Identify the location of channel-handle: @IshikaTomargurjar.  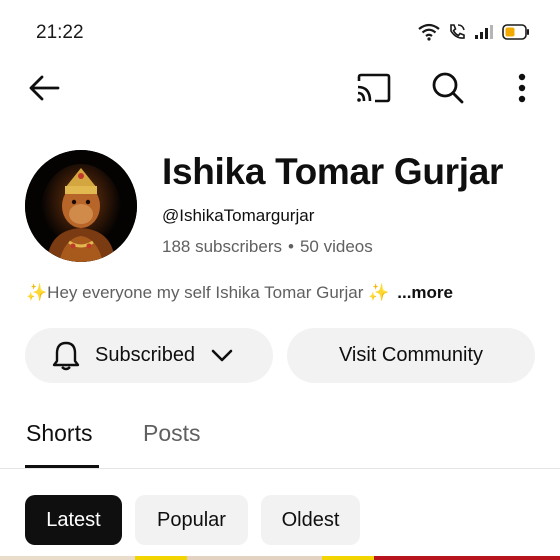
(238, 215).